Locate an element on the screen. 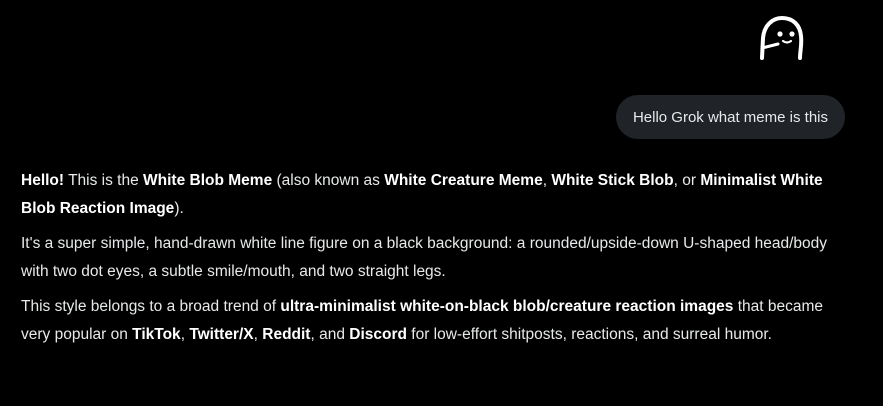 Image resolution: width=883 pixels, height=406 pixels. meme-alias-text: White Stick Blob is located at coordinates (612, 180).